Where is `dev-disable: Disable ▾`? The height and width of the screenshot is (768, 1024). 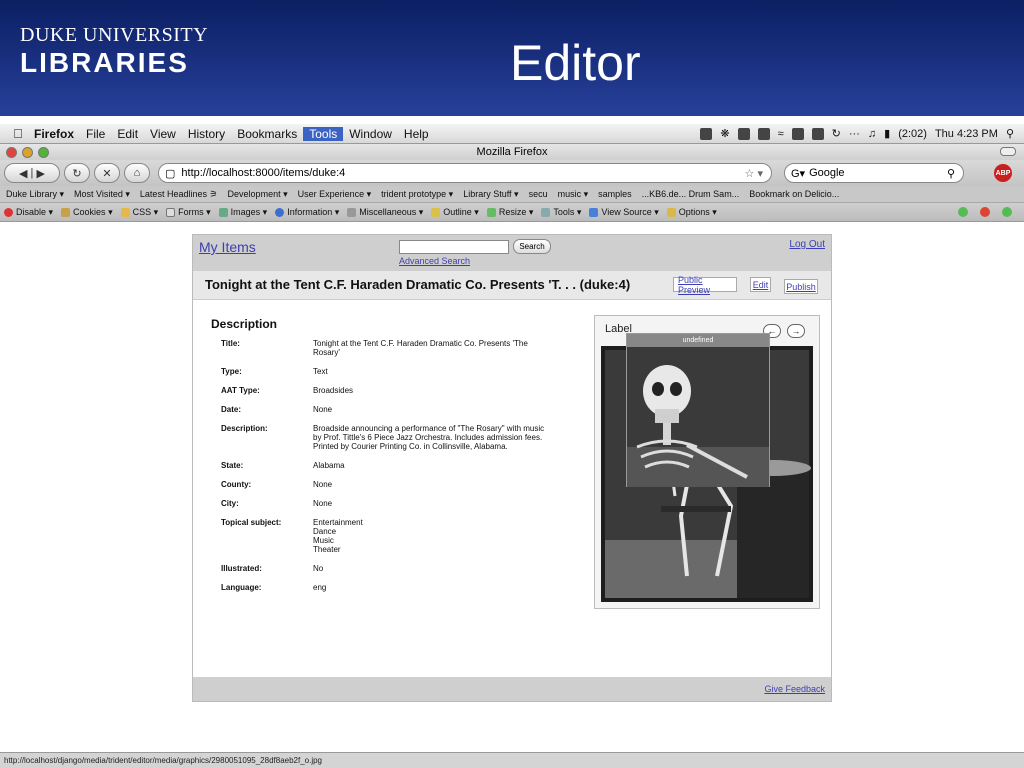 dev-disable: Disable ▾ is located at coordinates (28, 212).